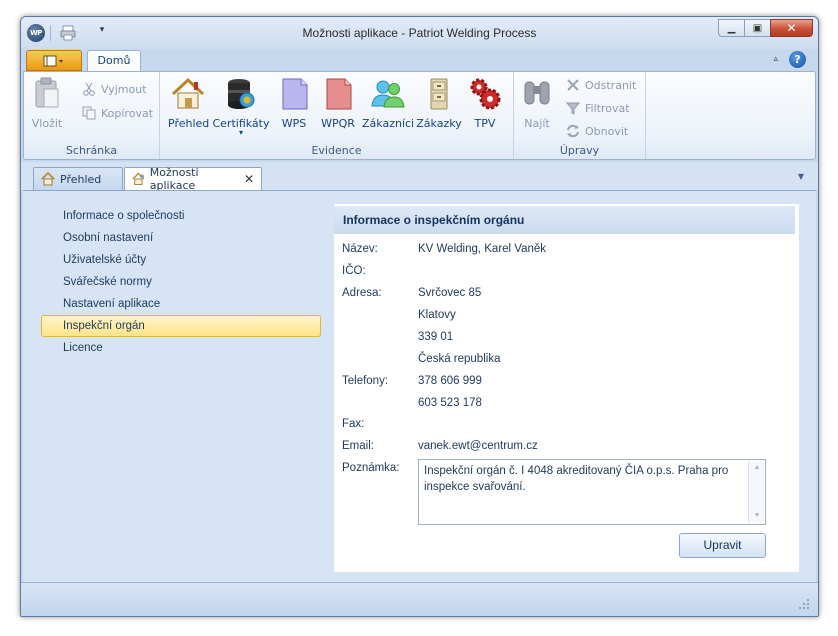 This screenshot has width=838, height=636. What do you see at coordinates (91, 150) in the screenshot?
I see `group-label-clipboard: Schránka` at bounding box center [91, 150].